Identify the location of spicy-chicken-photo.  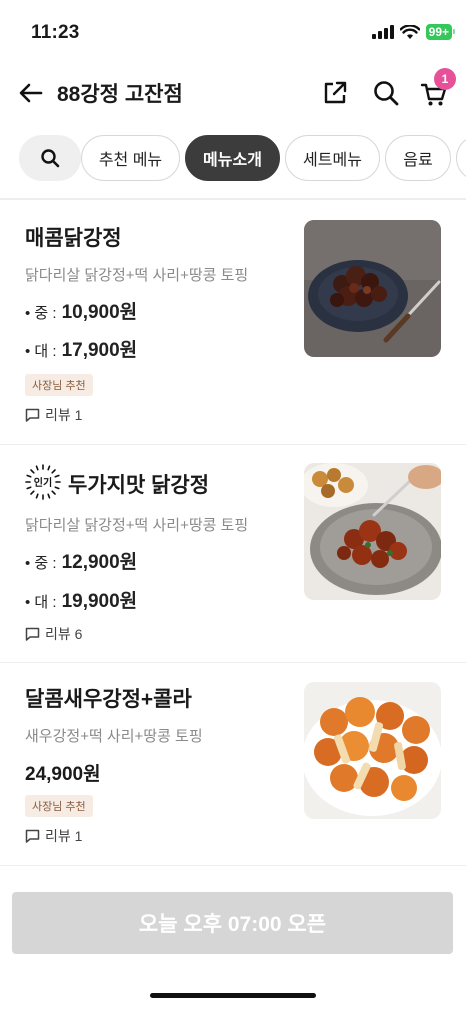
(372, 288).